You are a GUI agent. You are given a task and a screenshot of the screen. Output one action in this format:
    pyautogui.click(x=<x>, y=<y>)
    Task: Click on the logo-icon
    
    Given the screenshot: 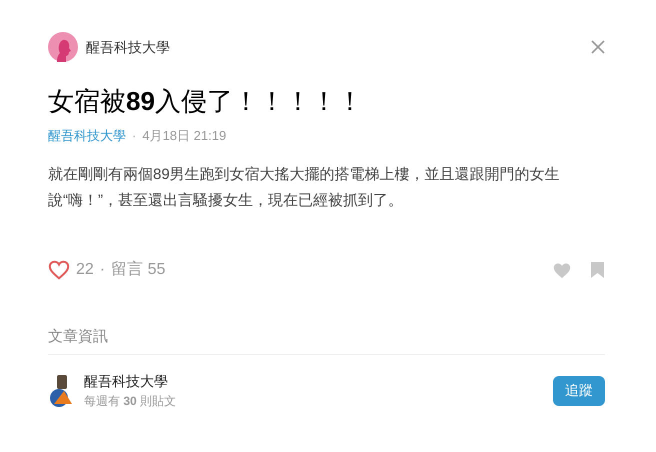 What is the action you would take?
    pyautogui.click(x=61, y=391)
    